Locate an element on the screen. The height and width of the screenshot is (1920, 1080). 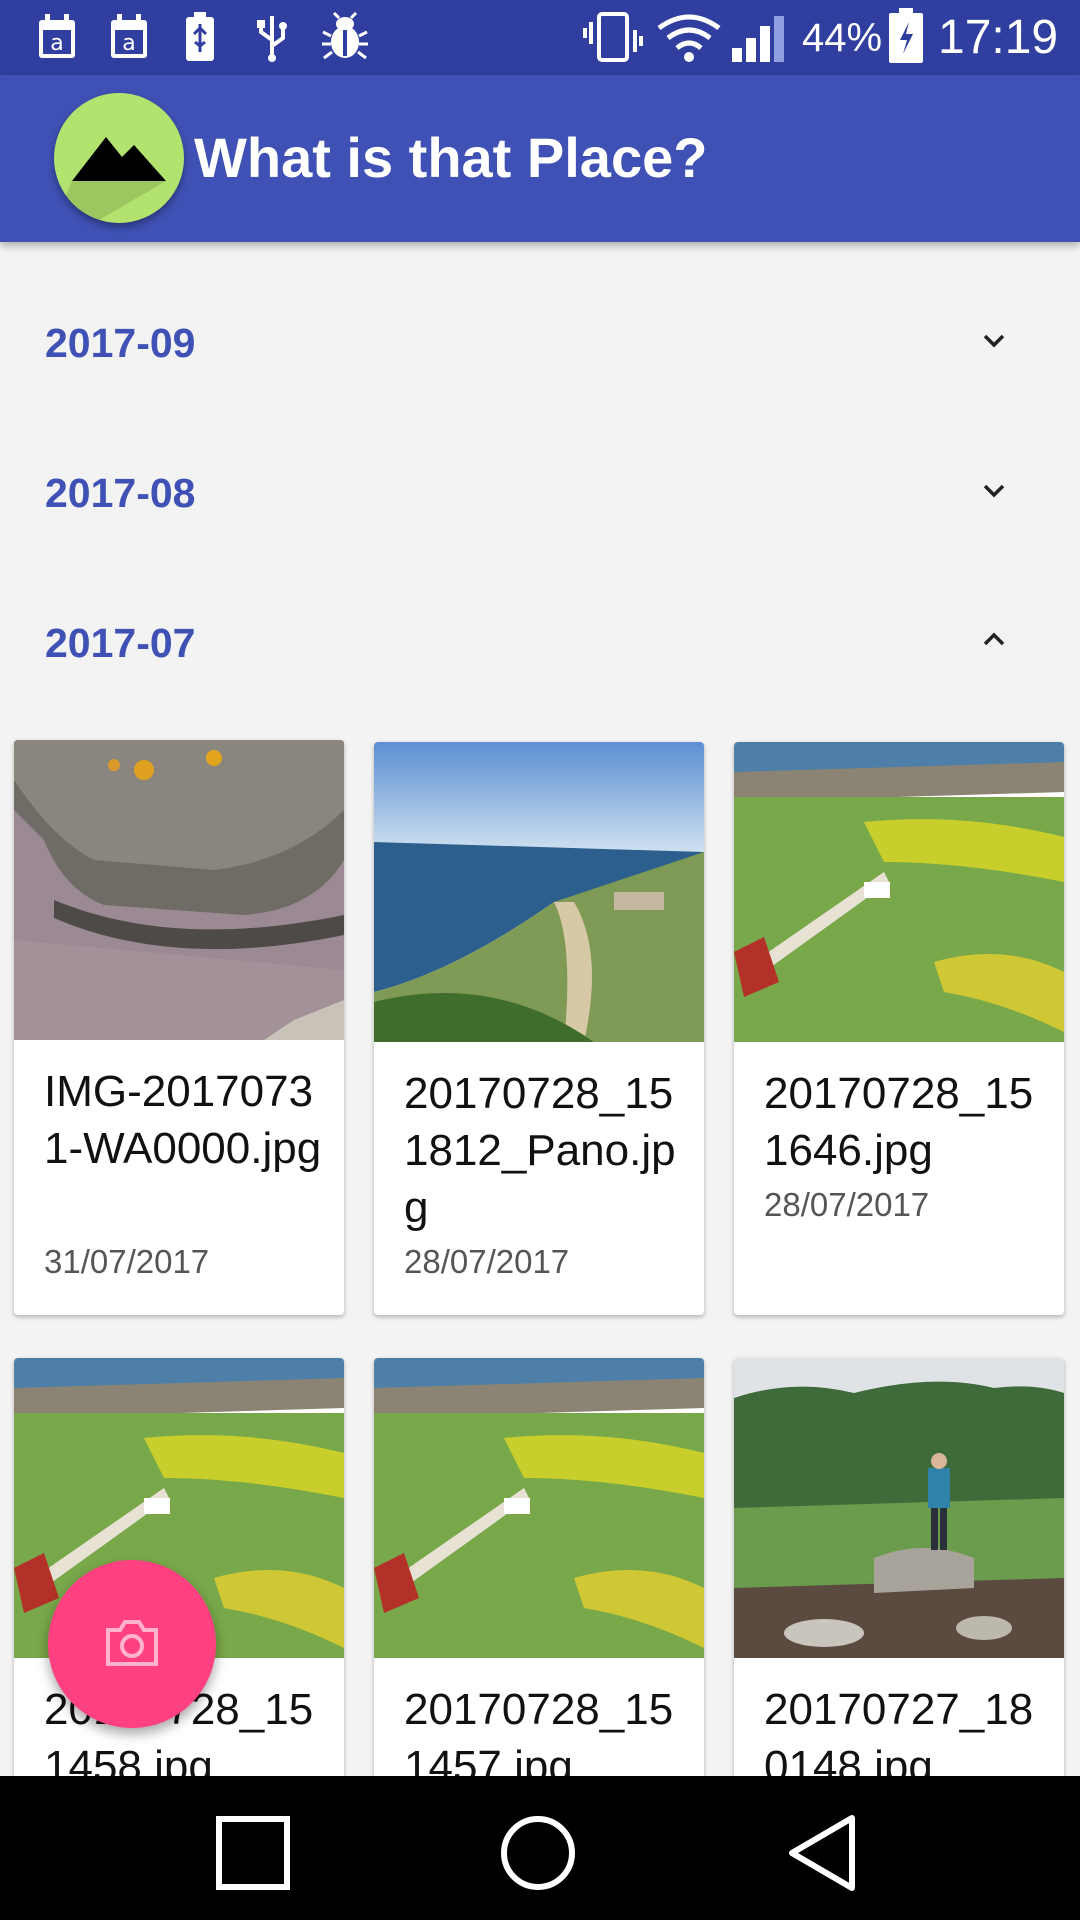
photo-card: IMG-20170731-WA0000.jpg 31/07/2017 is located at coordinates (179, 1027).